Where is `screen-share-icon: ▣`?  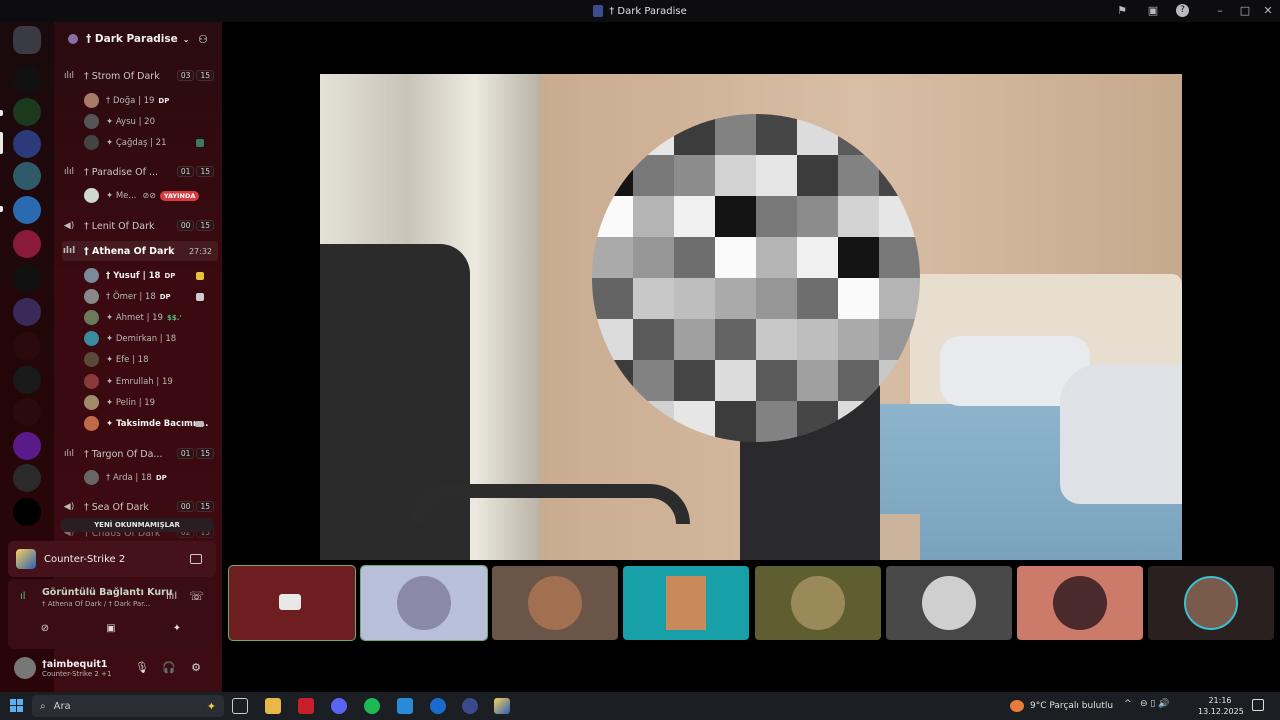 screen-share-icon: ▣ is located at coordinates (1153, 11).